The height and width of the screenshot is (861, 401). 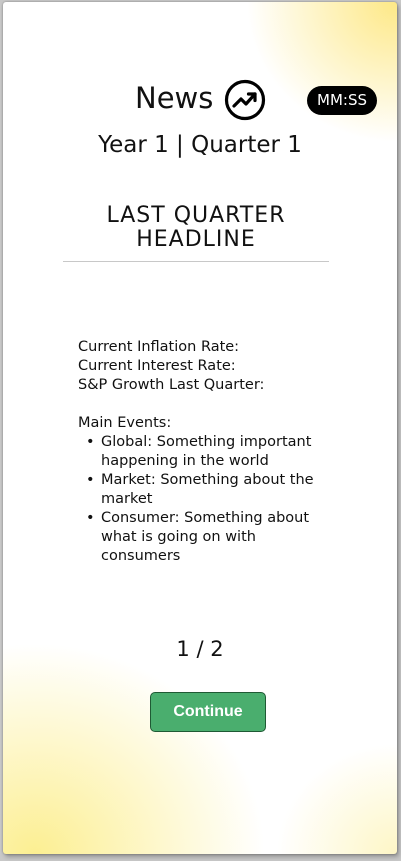 I want to click on trending-up-icon, so click(x=245, y=100).